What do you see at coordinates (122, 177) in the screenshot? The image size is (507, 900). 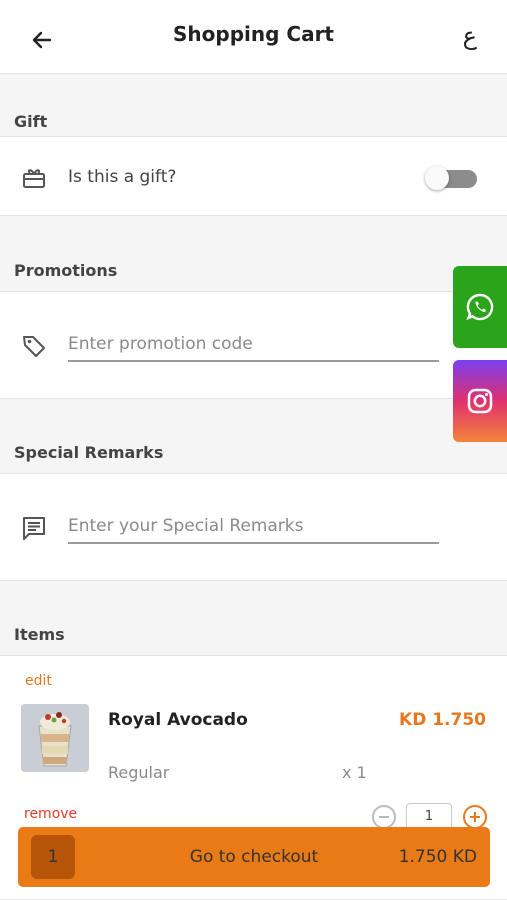 I see `gift-label: Is this a gift?` at bounding box center [122, 177].